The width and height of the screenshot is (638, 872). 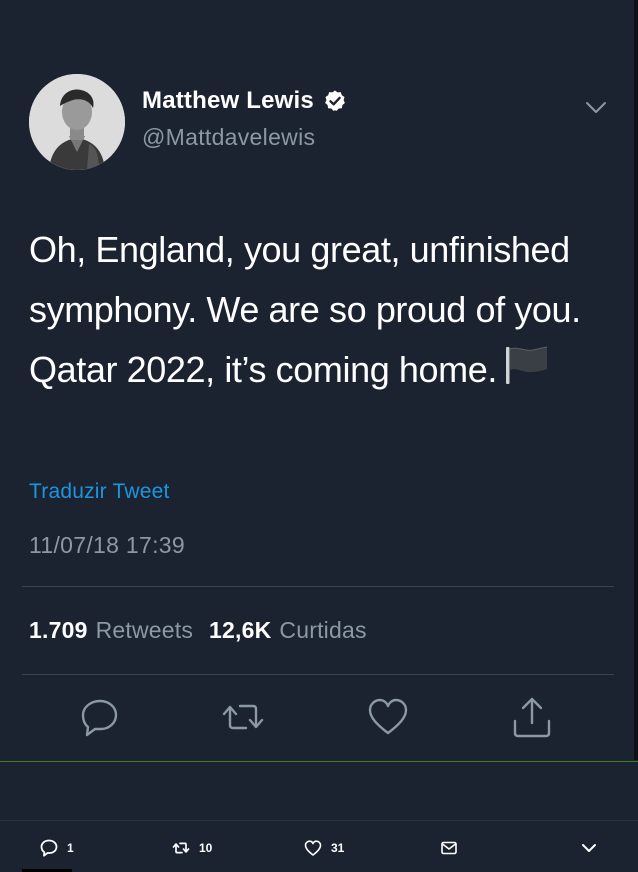 What do you see at coordinates (58, 630) in the screenshot?
I see `retweets-count: 1.709` at bounding box center [58, 630].